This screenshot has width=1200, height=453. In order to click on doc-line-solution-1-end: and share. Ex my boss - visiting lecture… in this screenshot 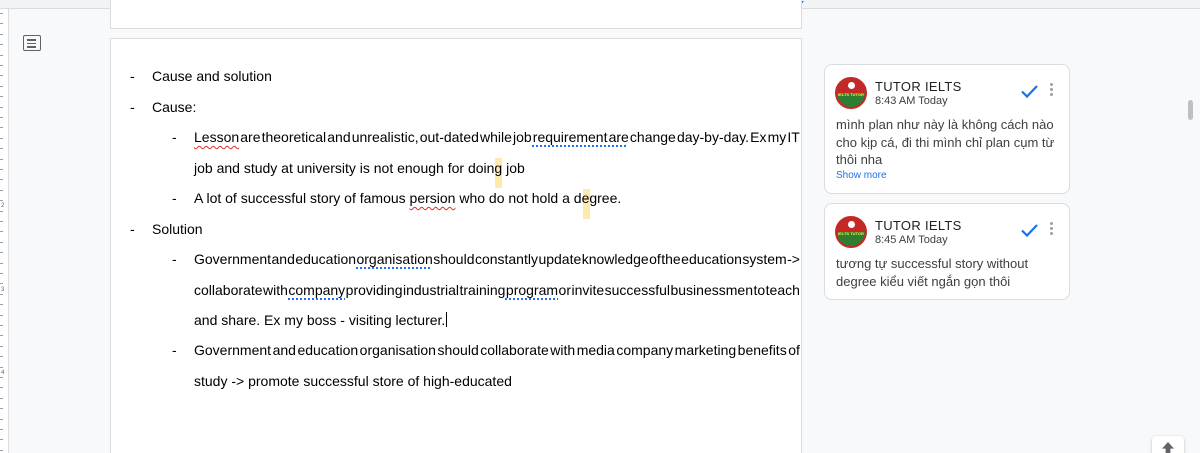, I will do `click(321, 320)`.